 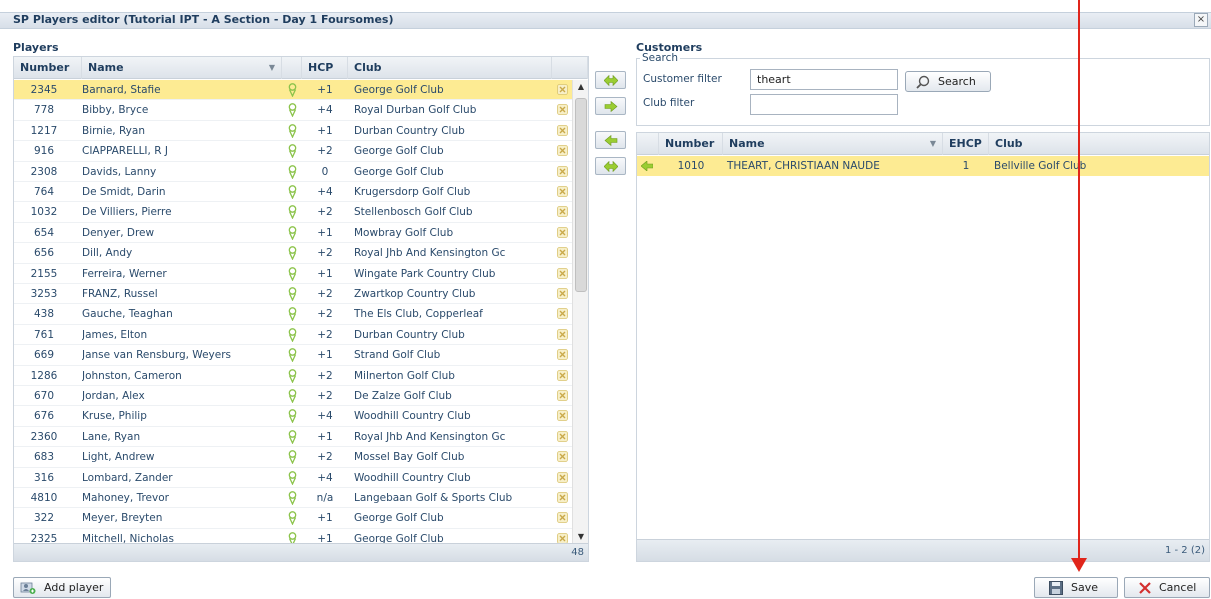 I want to click on player-row: 683 Light, Andrew +2 Mossel Bay Golf Club, so click(x=294, y=457).